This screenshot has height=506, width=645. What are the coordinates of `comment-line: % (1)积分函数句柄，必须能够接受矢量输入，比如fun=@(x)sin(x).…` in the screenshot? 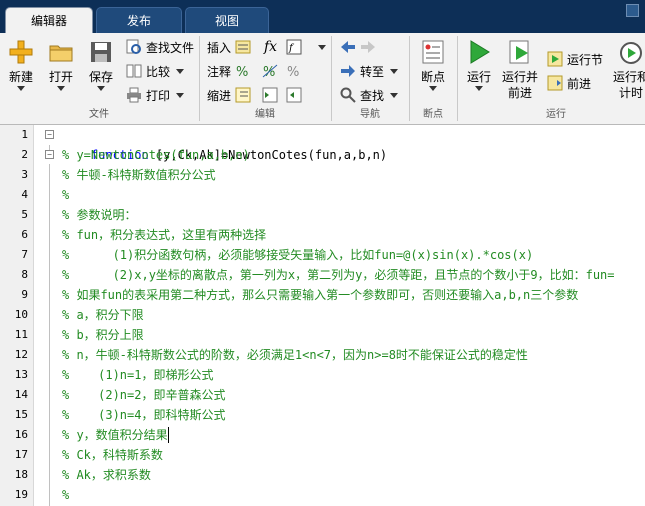 It's located at (297, 255).